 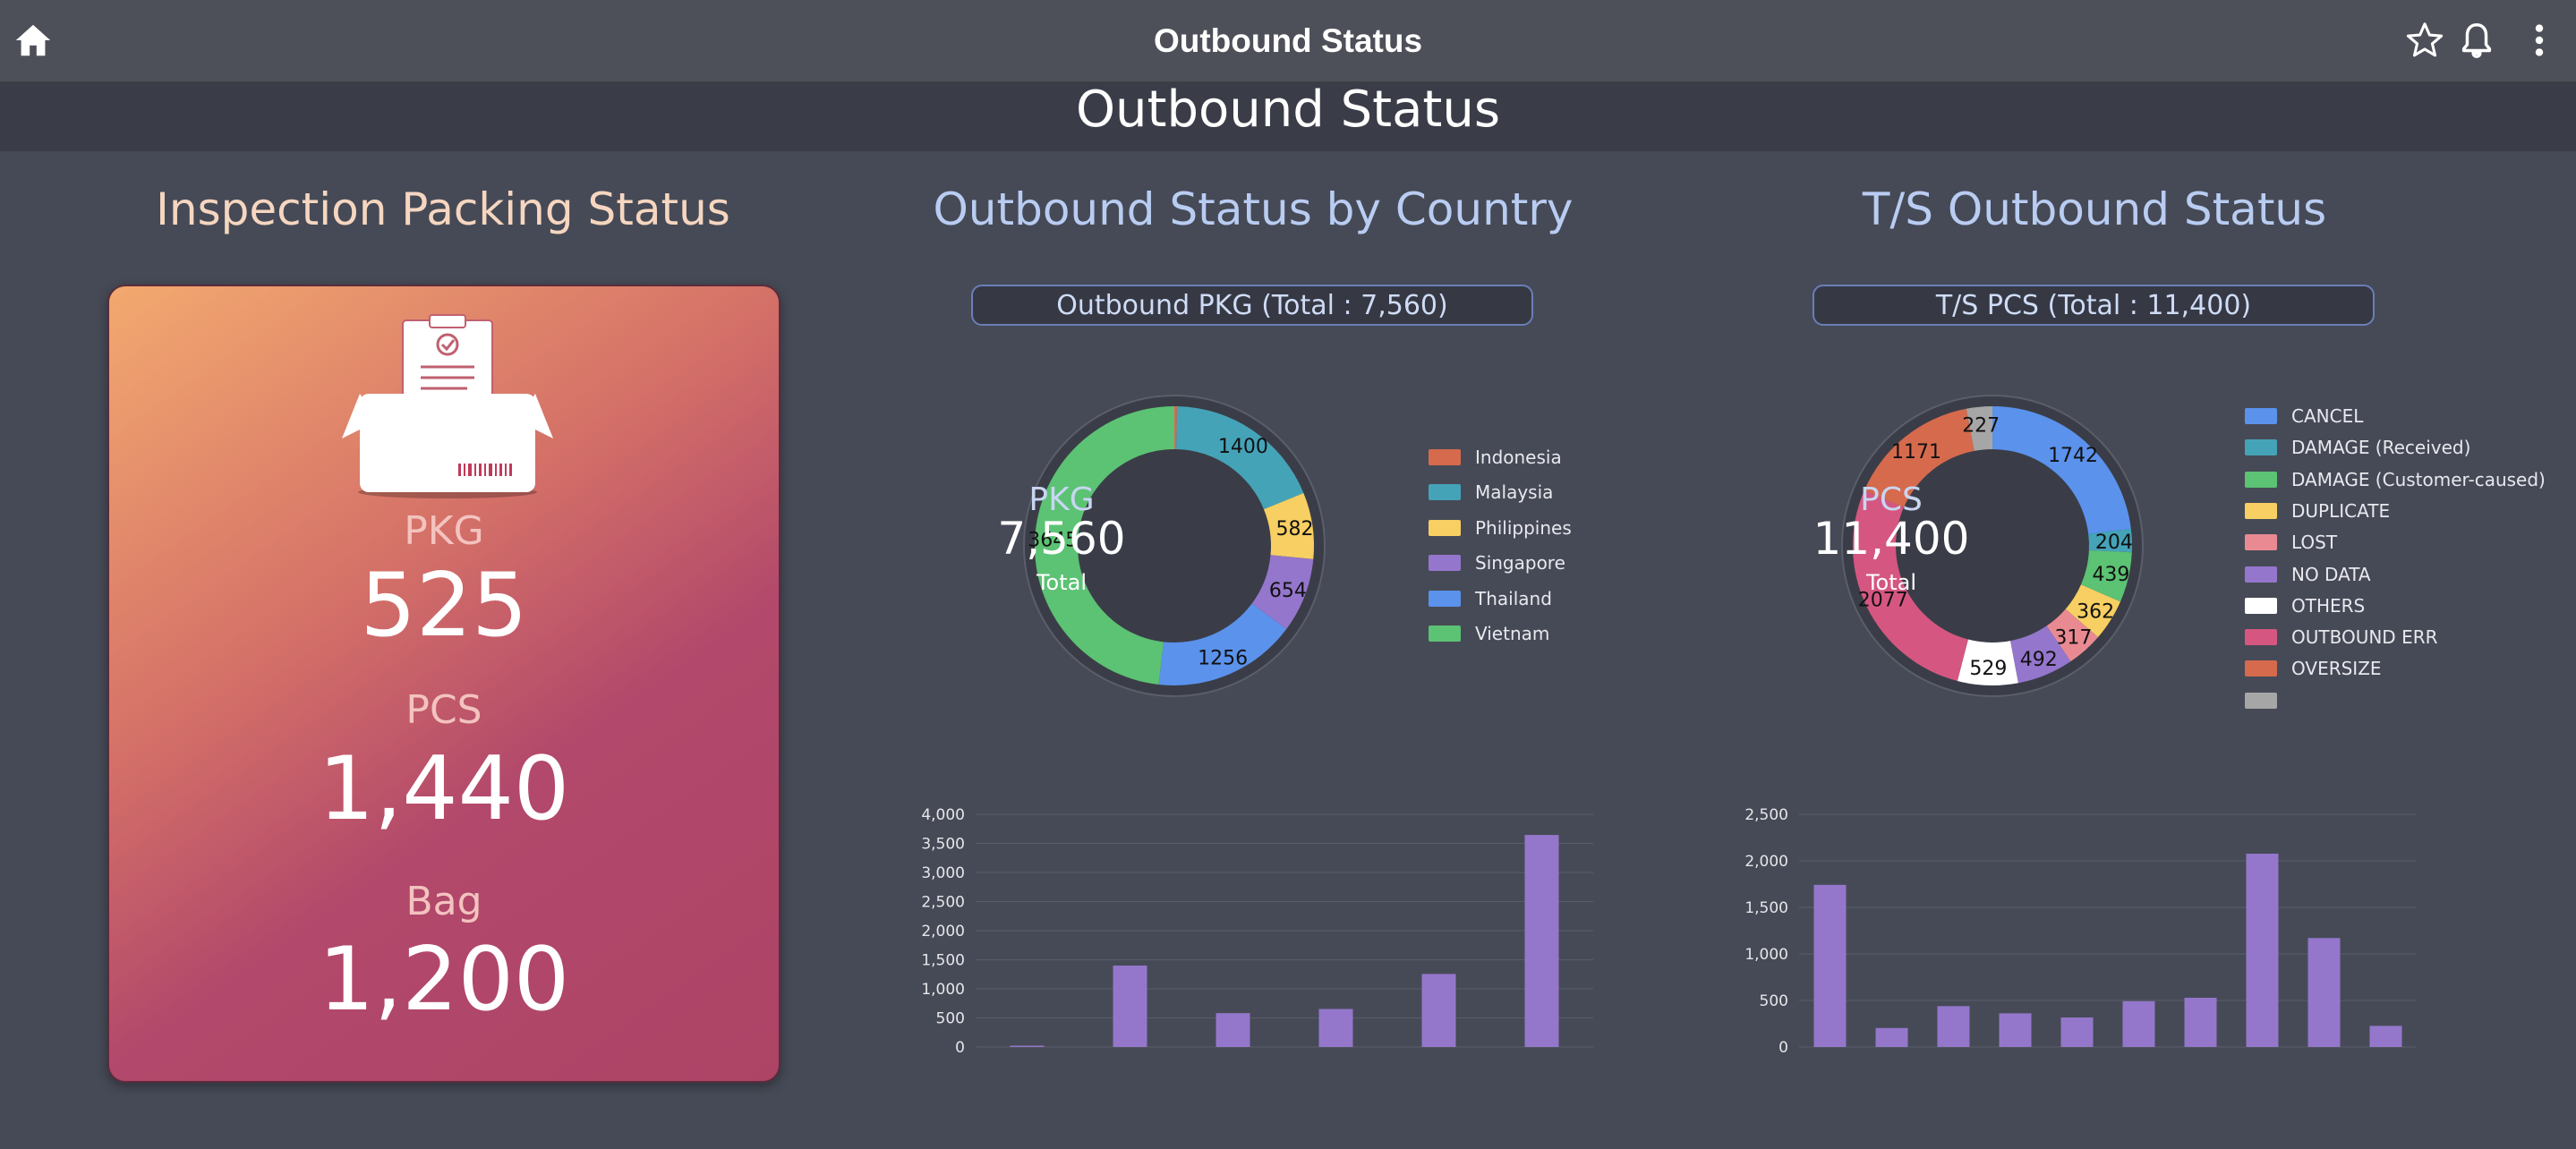 I want to click on legend-label: Thailand, so click(x=1513, y=598).